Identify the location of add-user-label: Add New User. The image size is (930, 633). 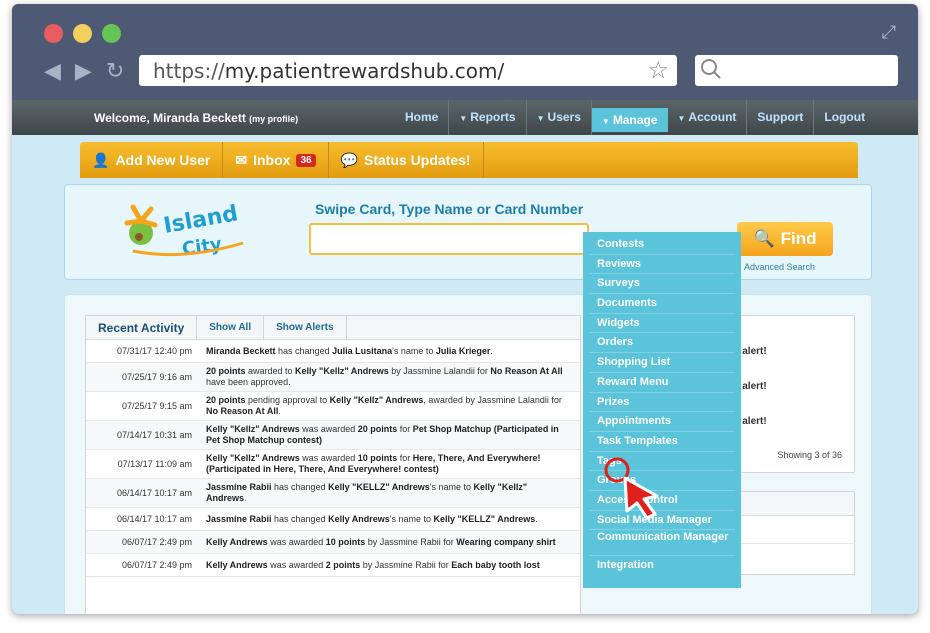
(163, 160).